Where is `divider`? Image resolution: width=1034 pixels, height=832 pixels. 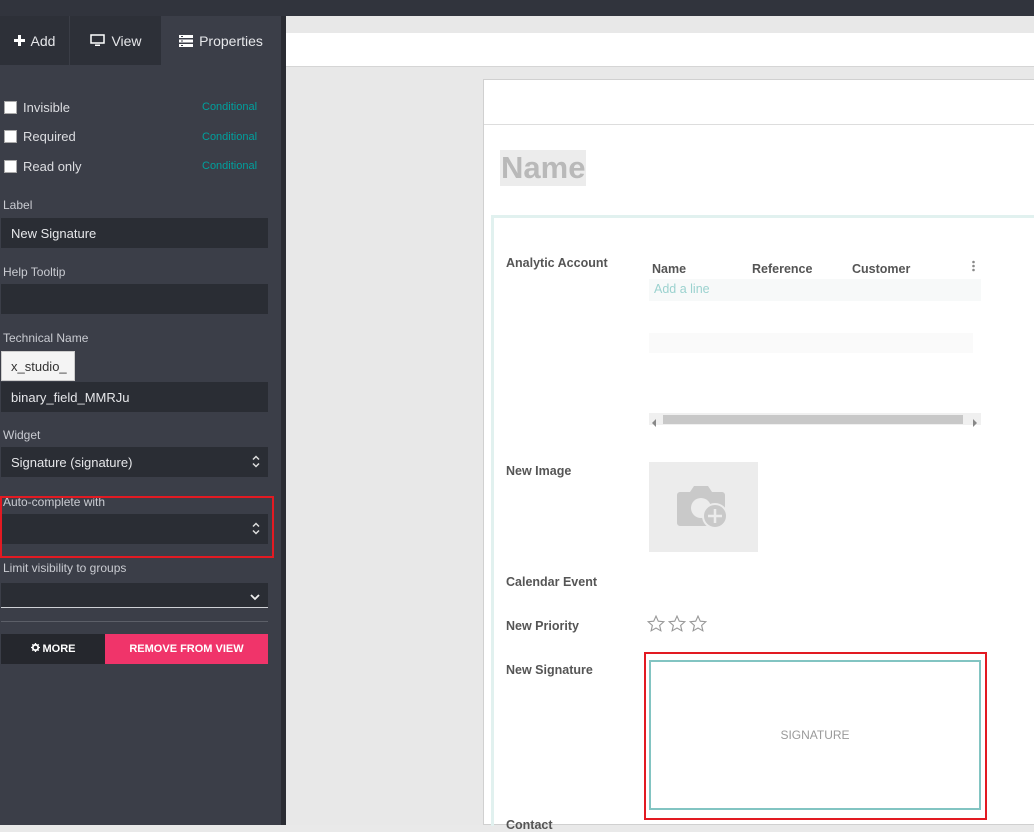
divider is located at coordinates (134, 621).